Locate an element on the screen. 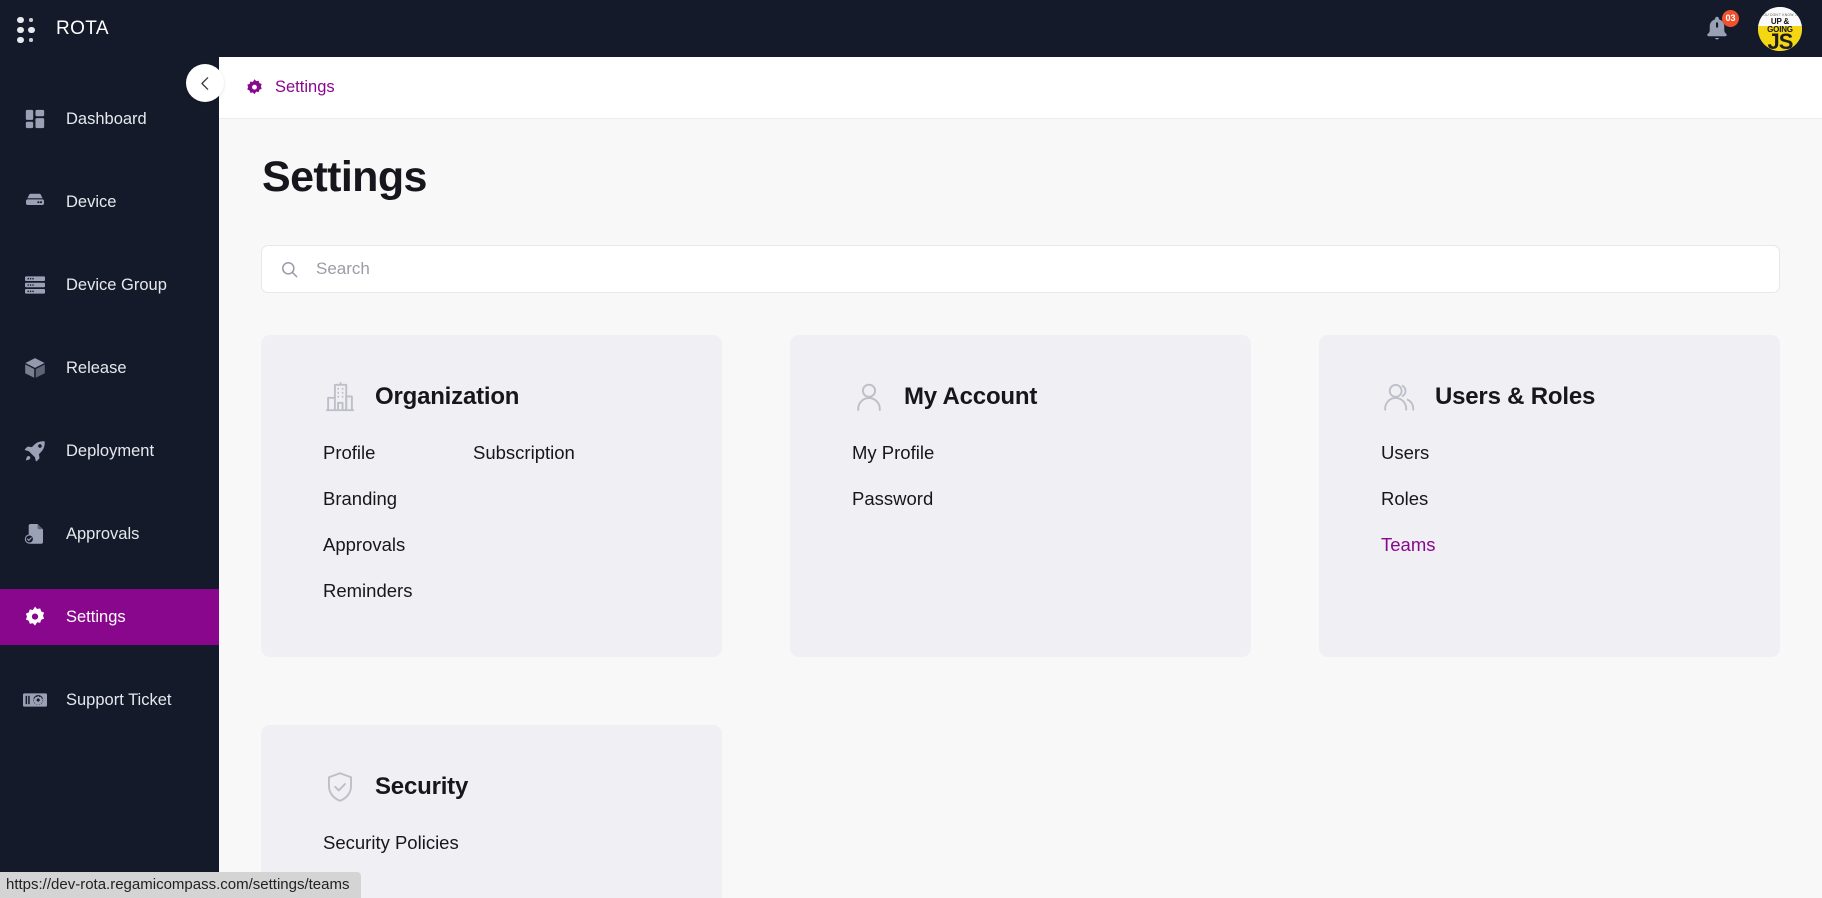 This screenshot has height=898, width=1822. sidebar-item-label: Device is located at coordinates (91, 201).